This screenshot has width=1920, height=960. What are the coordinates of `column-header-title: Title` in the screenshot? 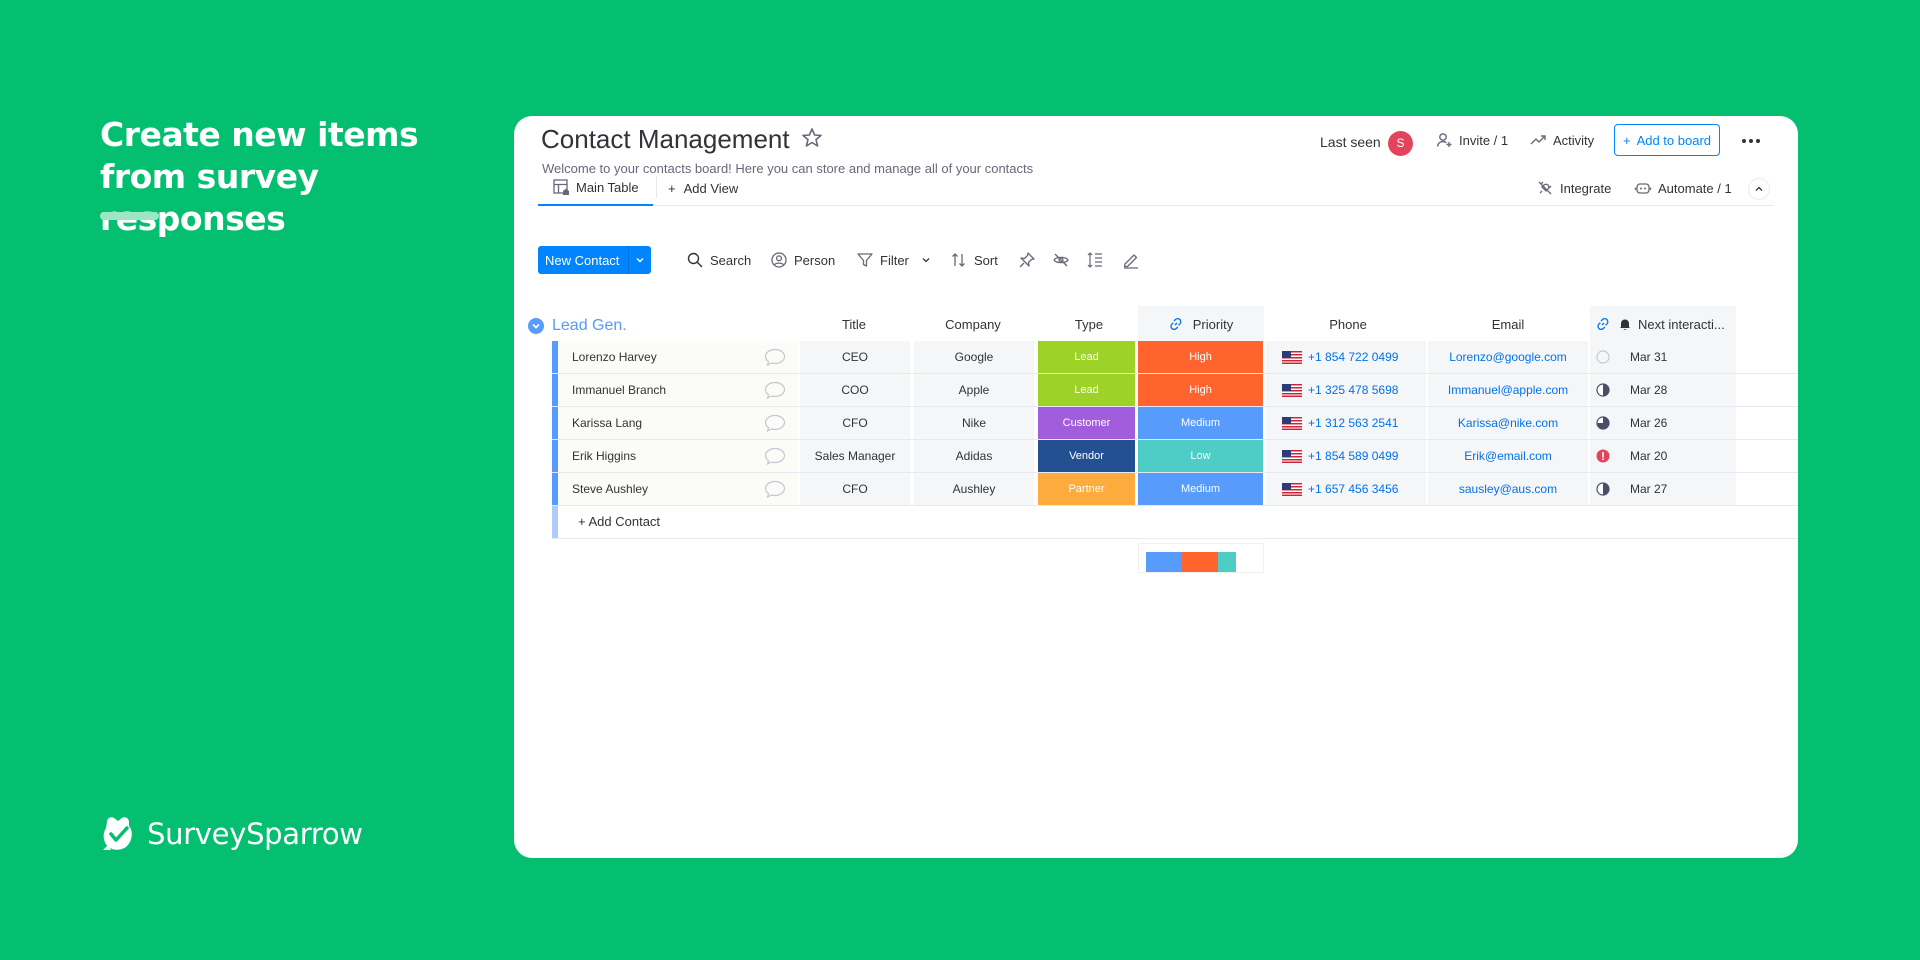 It's located at (854, 324).